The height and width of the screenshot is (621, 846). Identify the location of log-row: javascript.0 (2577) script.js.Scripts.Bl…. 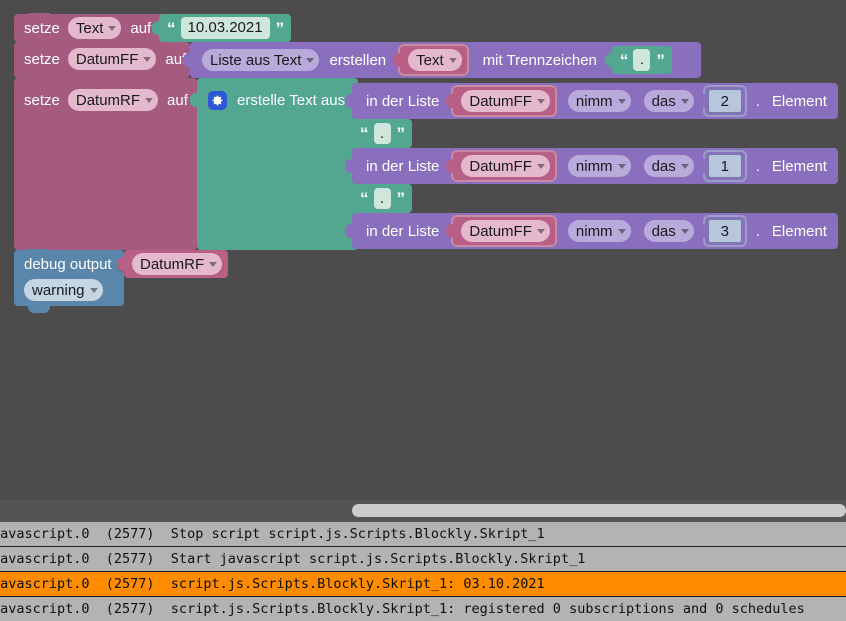
(423, 609).